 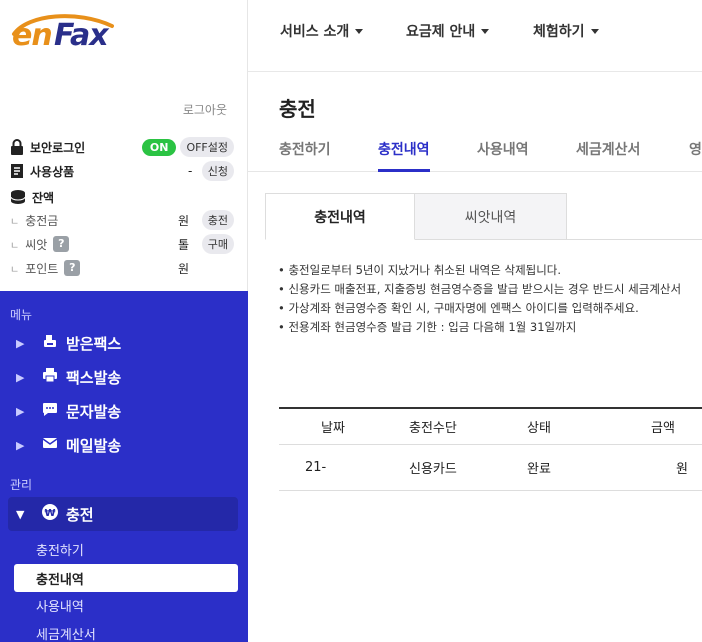 What do you see at coordinates (81, 35) in the screenshot?
I see `logo-text-fax: Fax` at bounding box center [81, 35].